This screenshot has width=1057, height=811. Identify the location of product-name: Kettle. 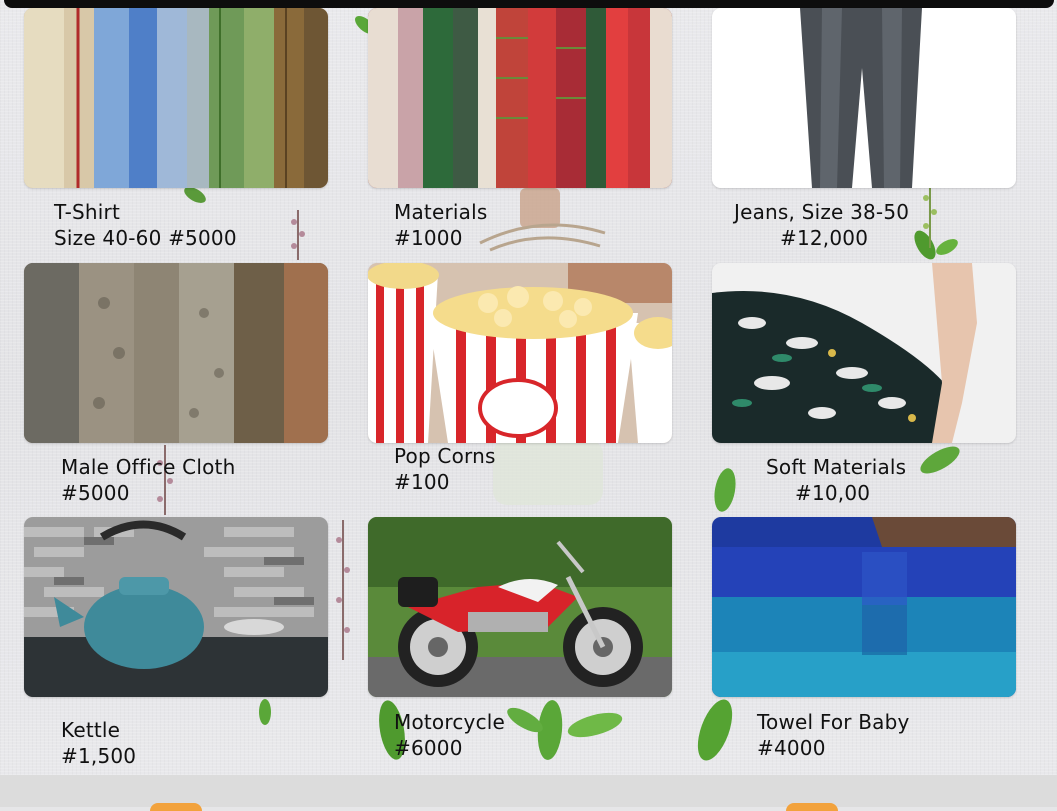
(91, 730).